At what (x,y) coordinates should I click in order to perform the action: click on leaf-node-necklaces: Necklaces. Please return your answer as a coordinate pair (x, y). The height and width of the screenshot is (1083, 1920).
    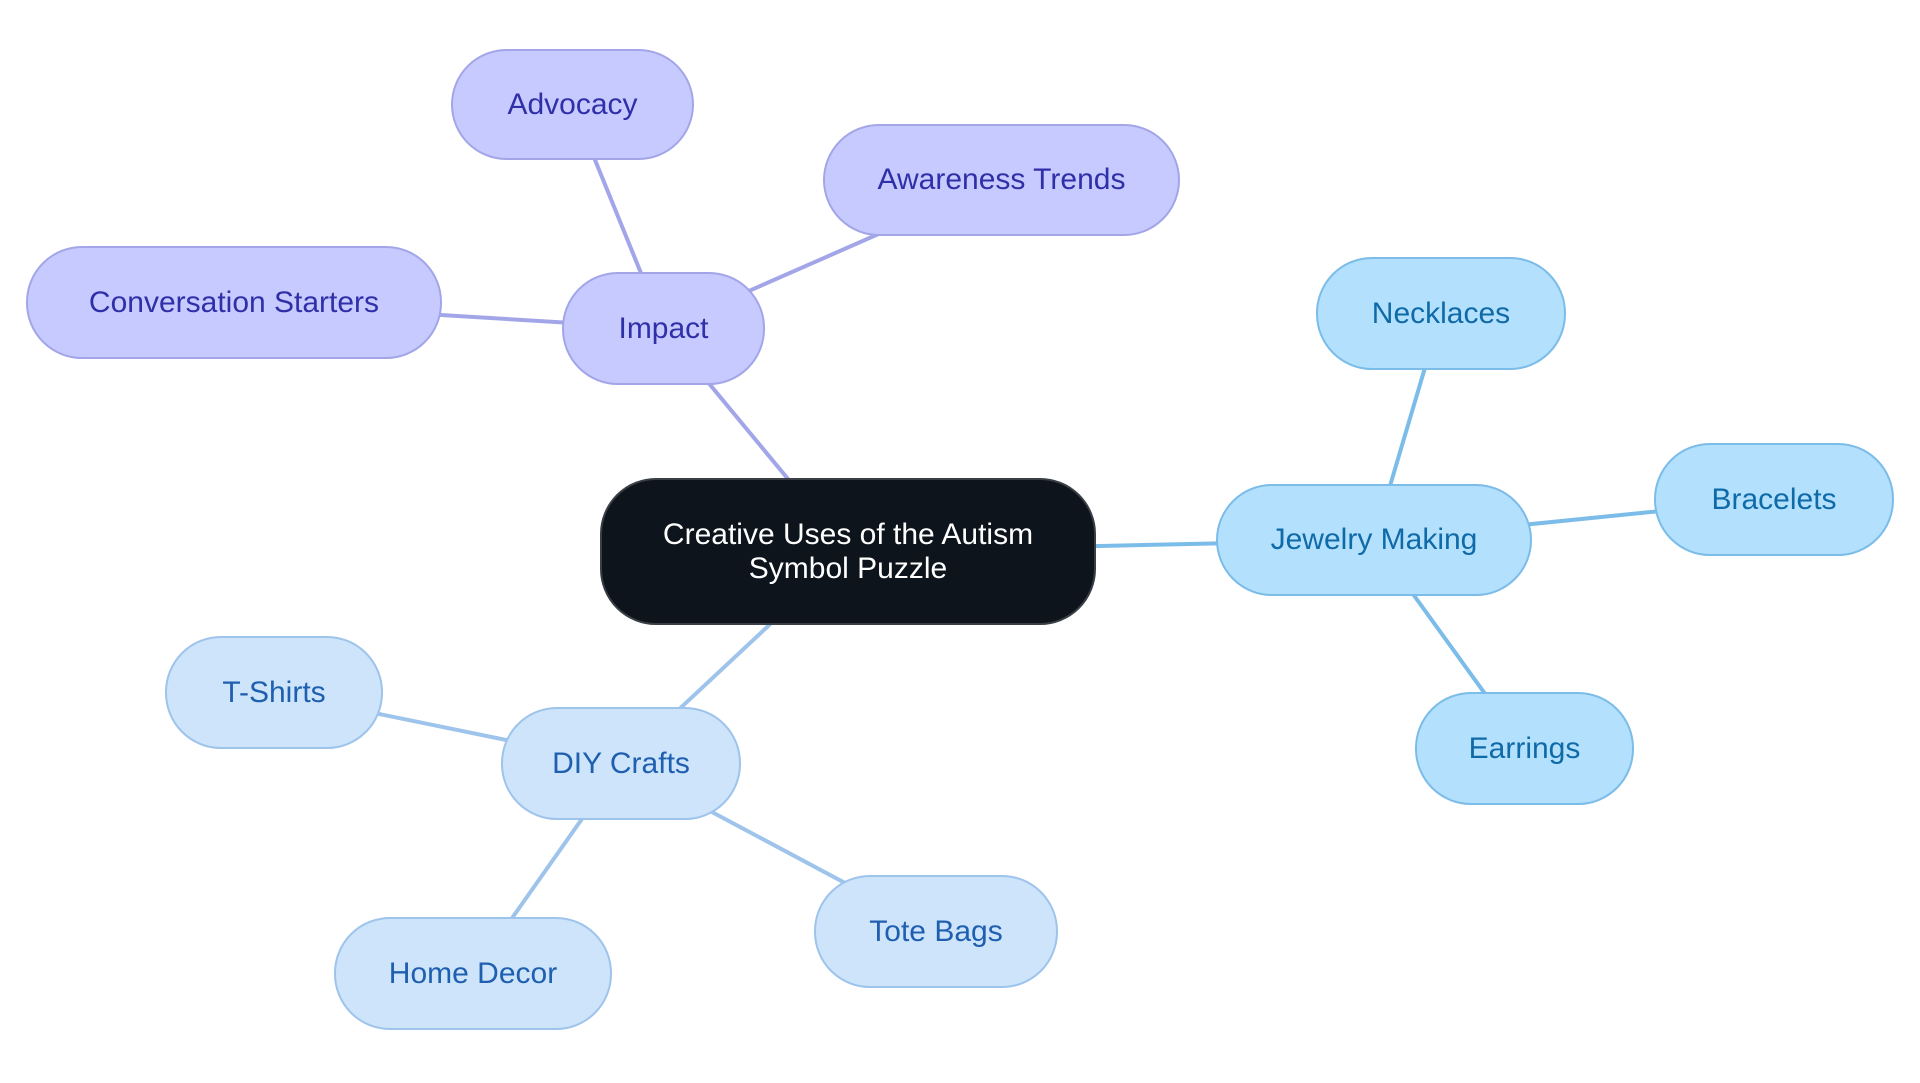
    Looking at the image, I should click on (1441, 313).